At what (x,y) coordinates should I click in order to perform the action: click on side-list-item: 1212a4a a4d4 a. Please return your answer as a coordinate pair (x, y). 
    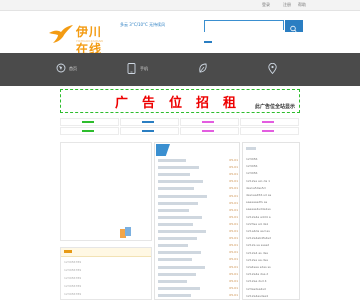
    Looking at the image, I should click on (272, 217).